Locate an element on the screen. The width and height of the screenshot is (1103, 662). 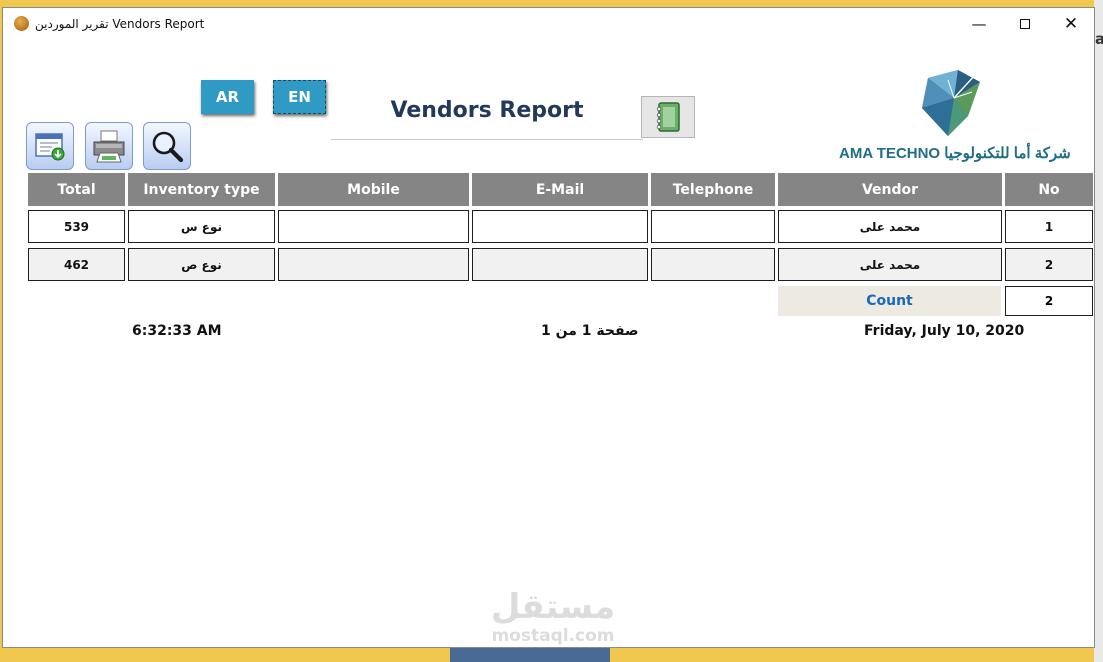
minimize-icon: — is located at coordinates (979, 24).